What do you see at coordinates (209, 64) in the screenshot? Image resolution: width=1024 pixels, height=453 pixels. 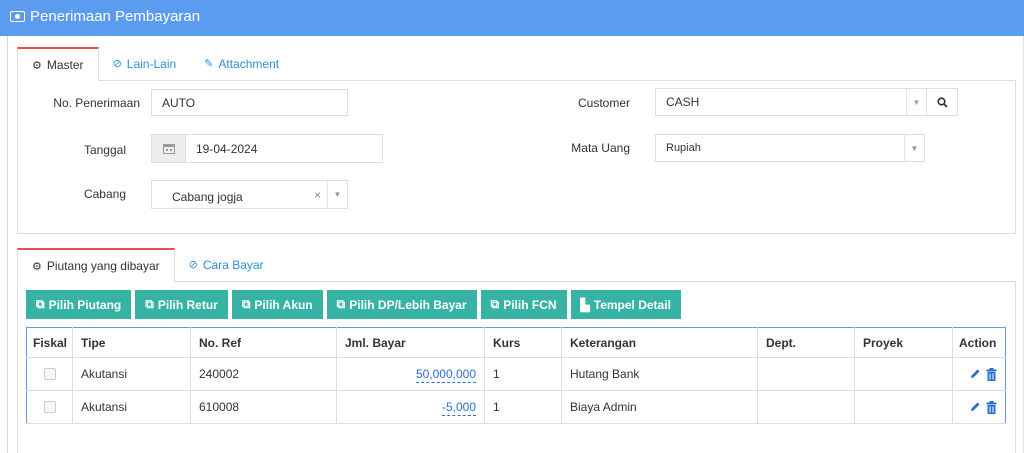 I see `paperclip-icon: ✎` at bounding box center [209, 64].